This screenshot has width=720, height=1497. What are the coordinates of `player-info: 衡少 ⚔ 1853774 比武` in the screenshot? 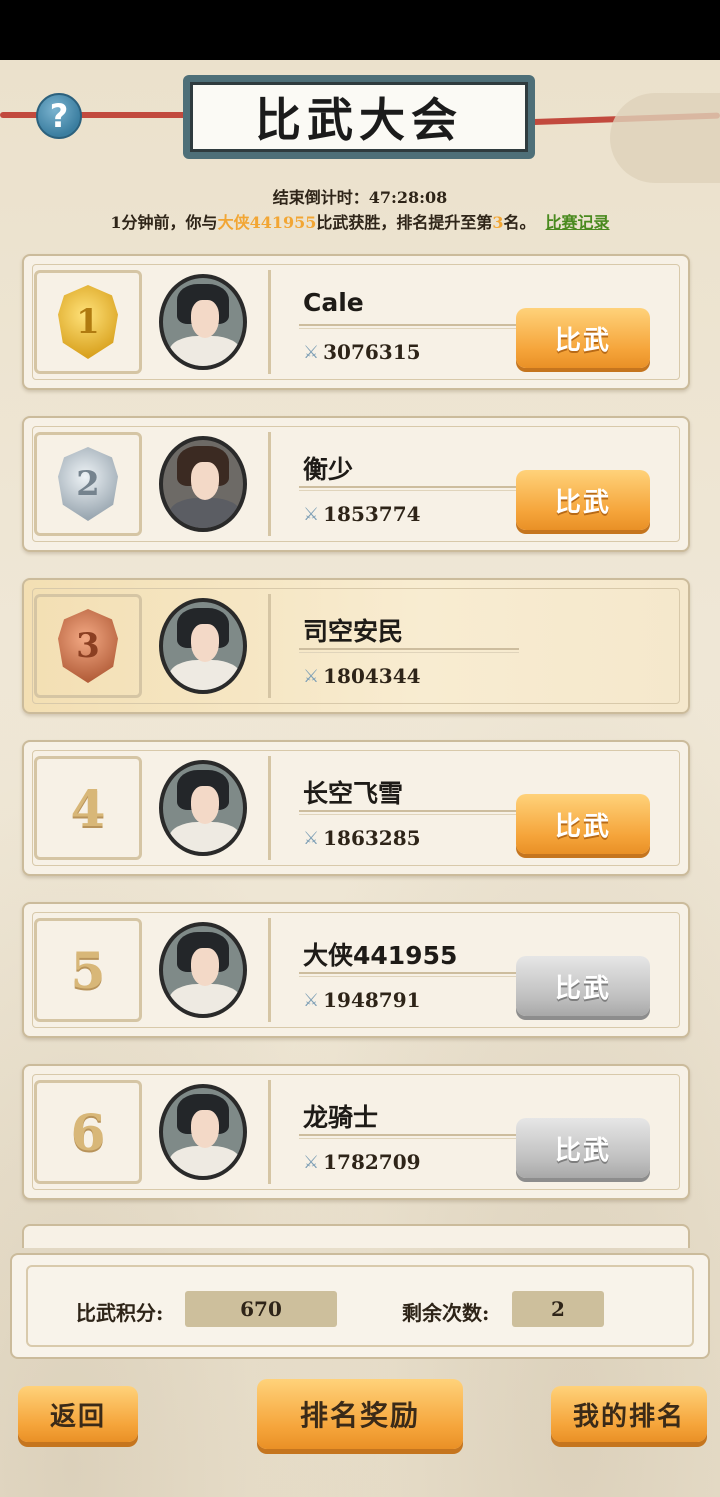 It's located at (473, 484).